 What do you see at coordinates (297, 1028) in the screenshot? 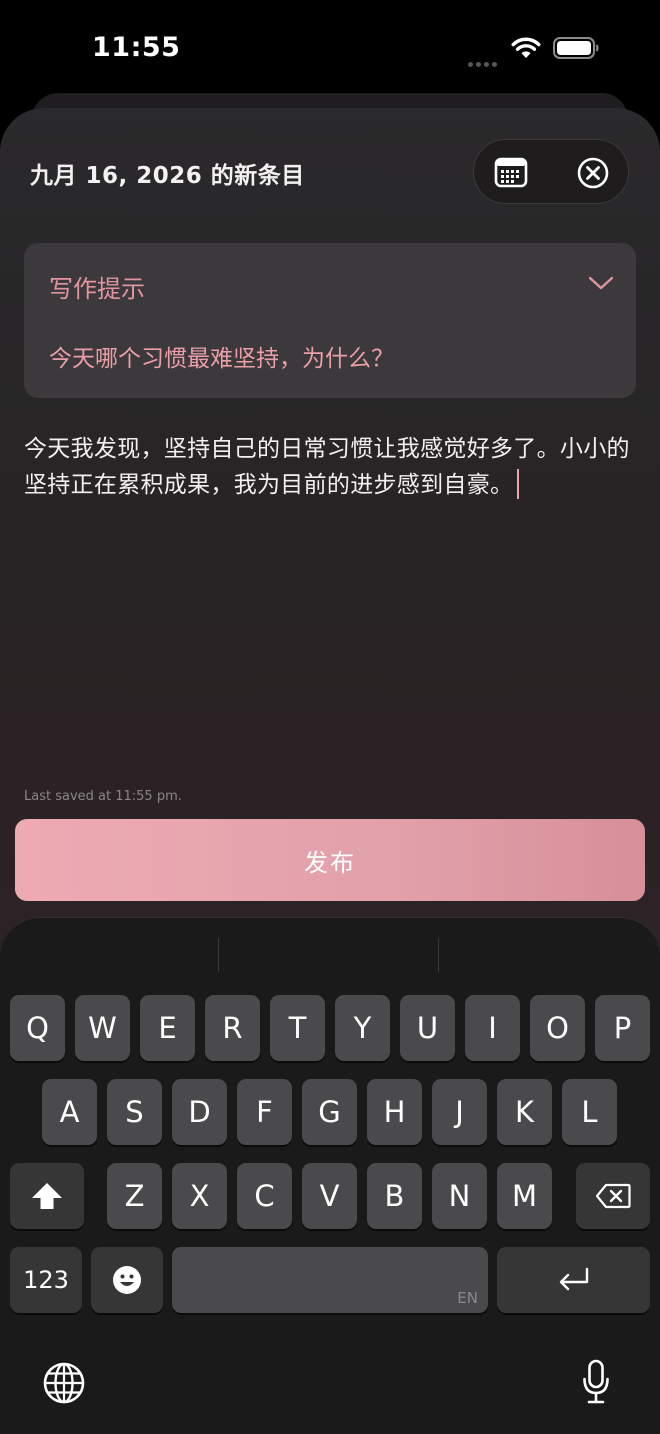
I see `key-t: T` at bounding box center [297, 1028].